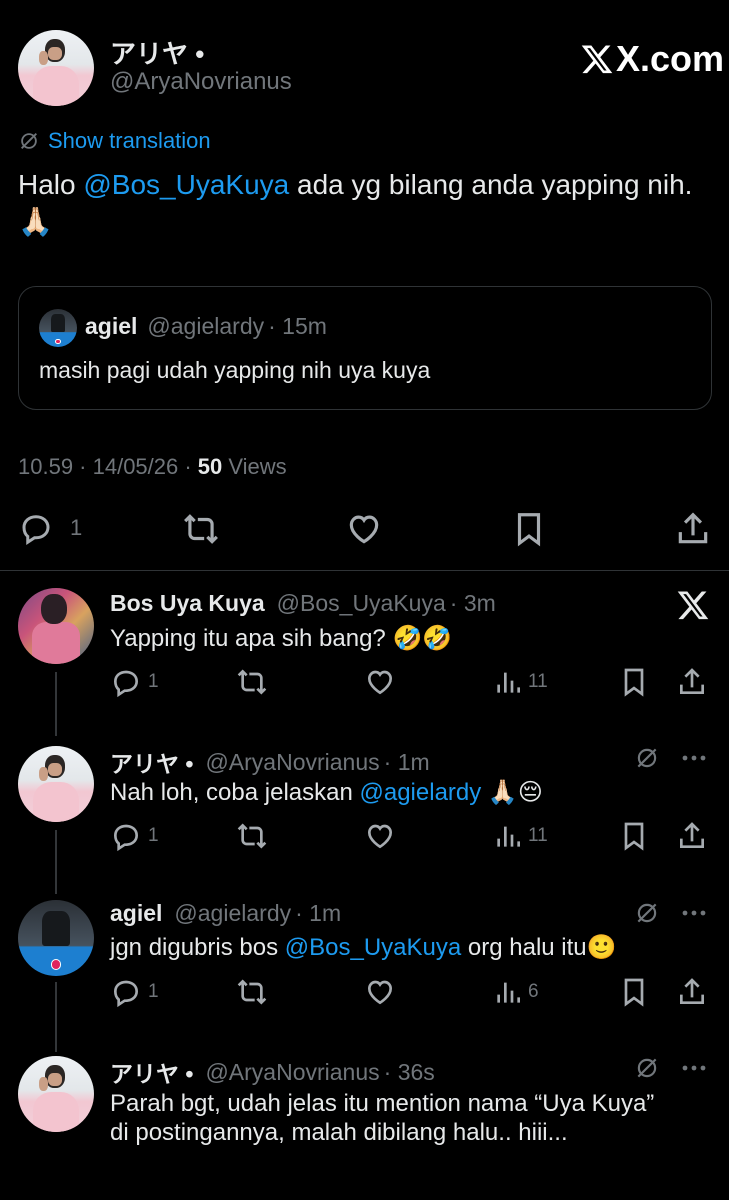 The image size is (729, 1200). I want to click on quote-time: · 15m, so click(297, 326).